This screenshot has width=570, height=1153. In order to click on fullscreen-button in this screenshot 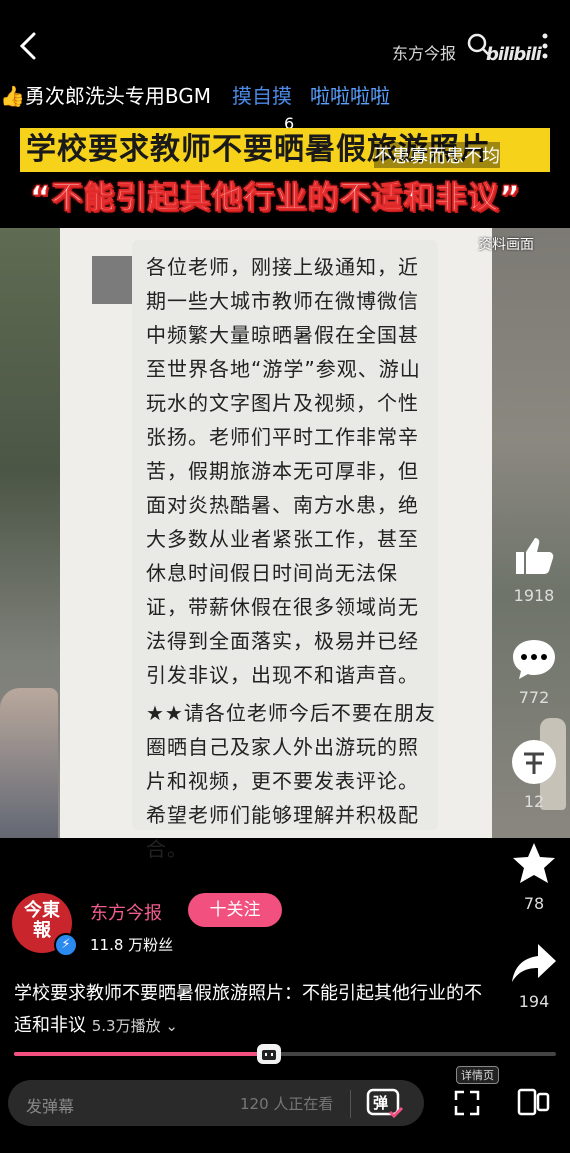, I will do `click(467, 1105)`.